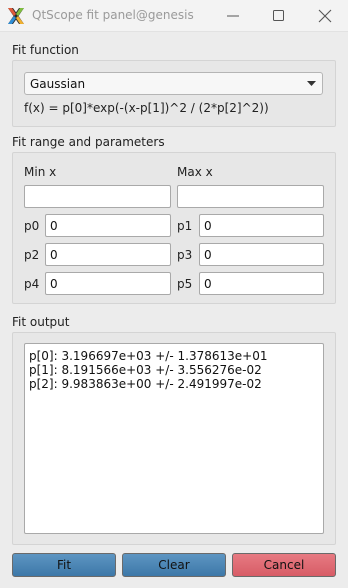  I want to click on min-x-input, so click(97, 196).